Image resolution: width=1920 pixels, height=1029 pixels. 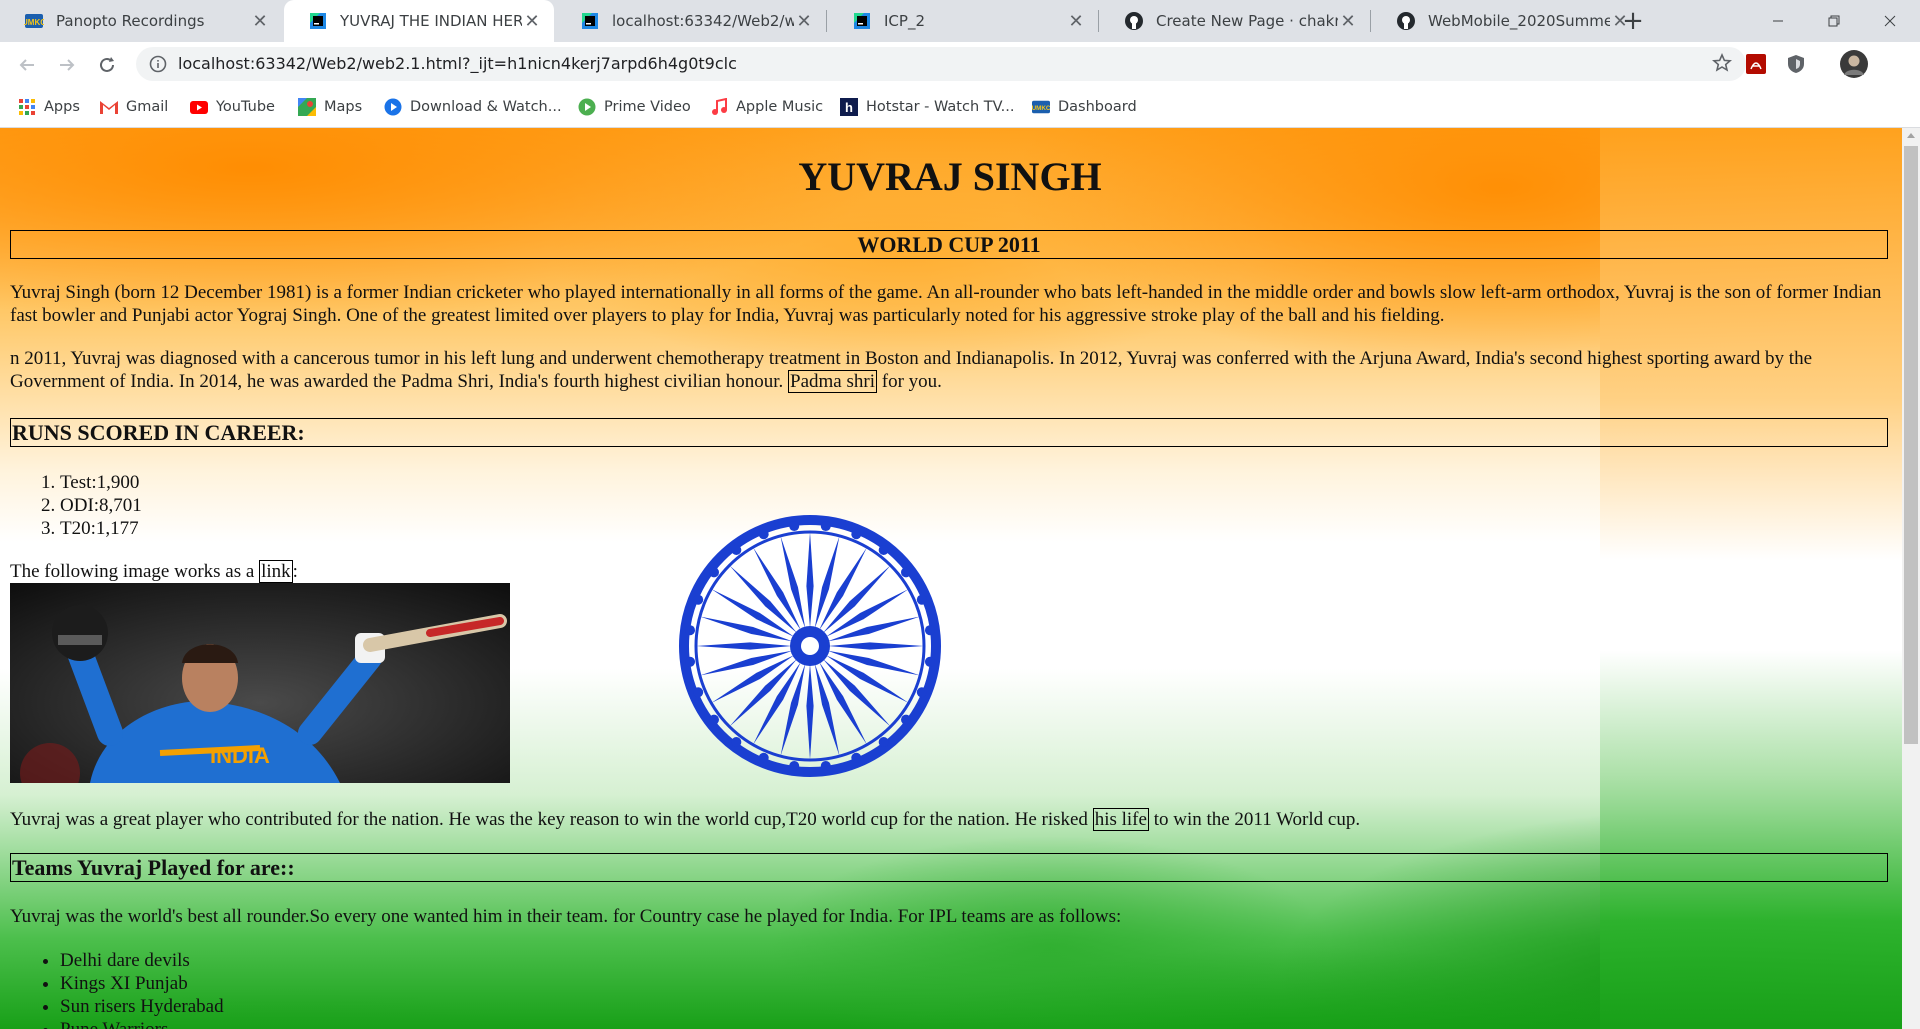 I want to click on maps-icon, so click(x=307, y=107).